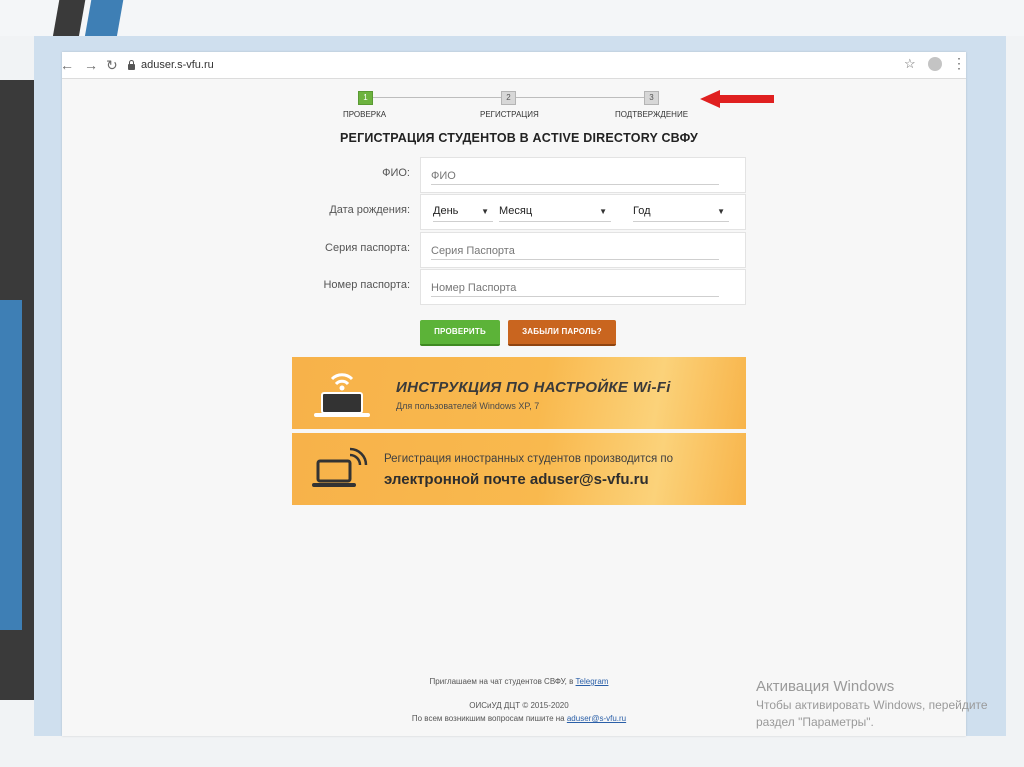 Image resolution: width=1024 pixels, height=767 pixels. I want to click on birth-date-row: Дата рождения: День ▼ Месяц ▼ Год ▼, so click(519, 212).